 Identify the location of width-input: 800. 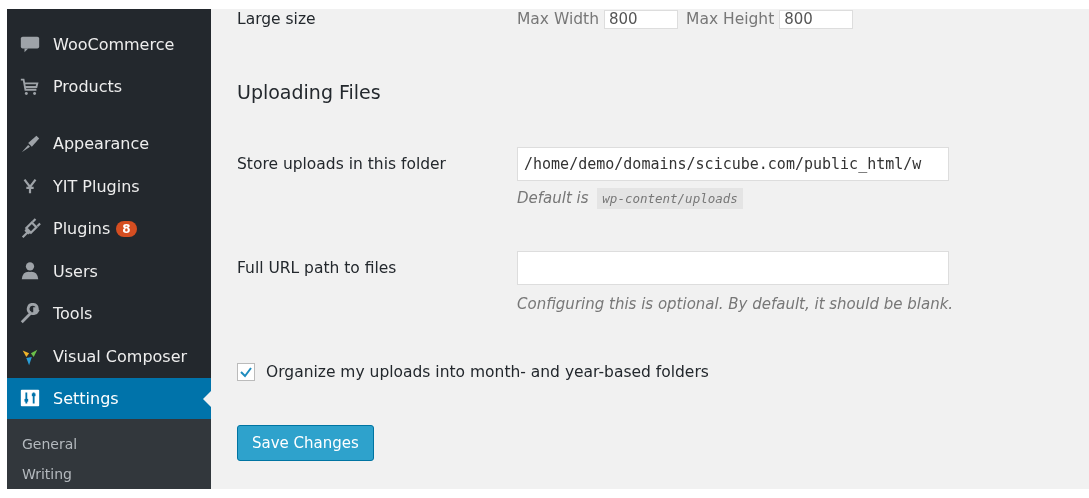
(641, 19).